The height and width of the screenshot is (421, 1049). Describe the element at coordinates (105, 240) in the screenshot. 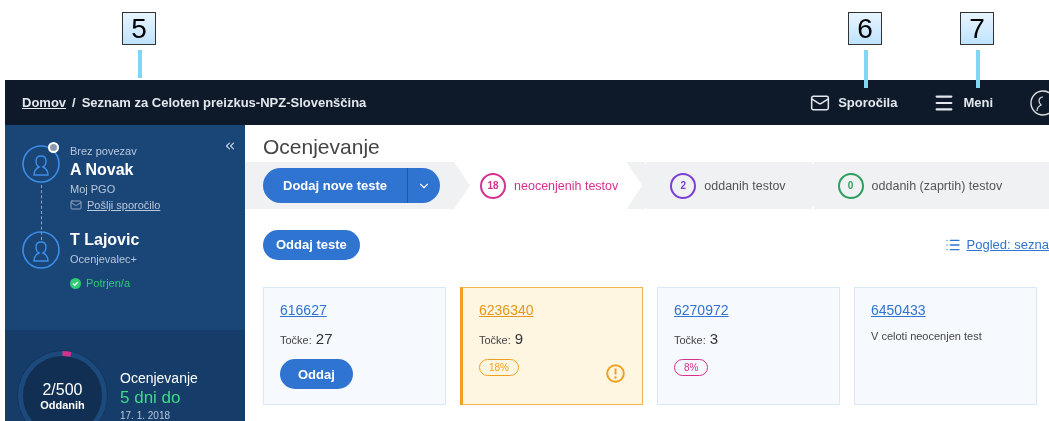

I see `person-name: T Lajovic` at that location.